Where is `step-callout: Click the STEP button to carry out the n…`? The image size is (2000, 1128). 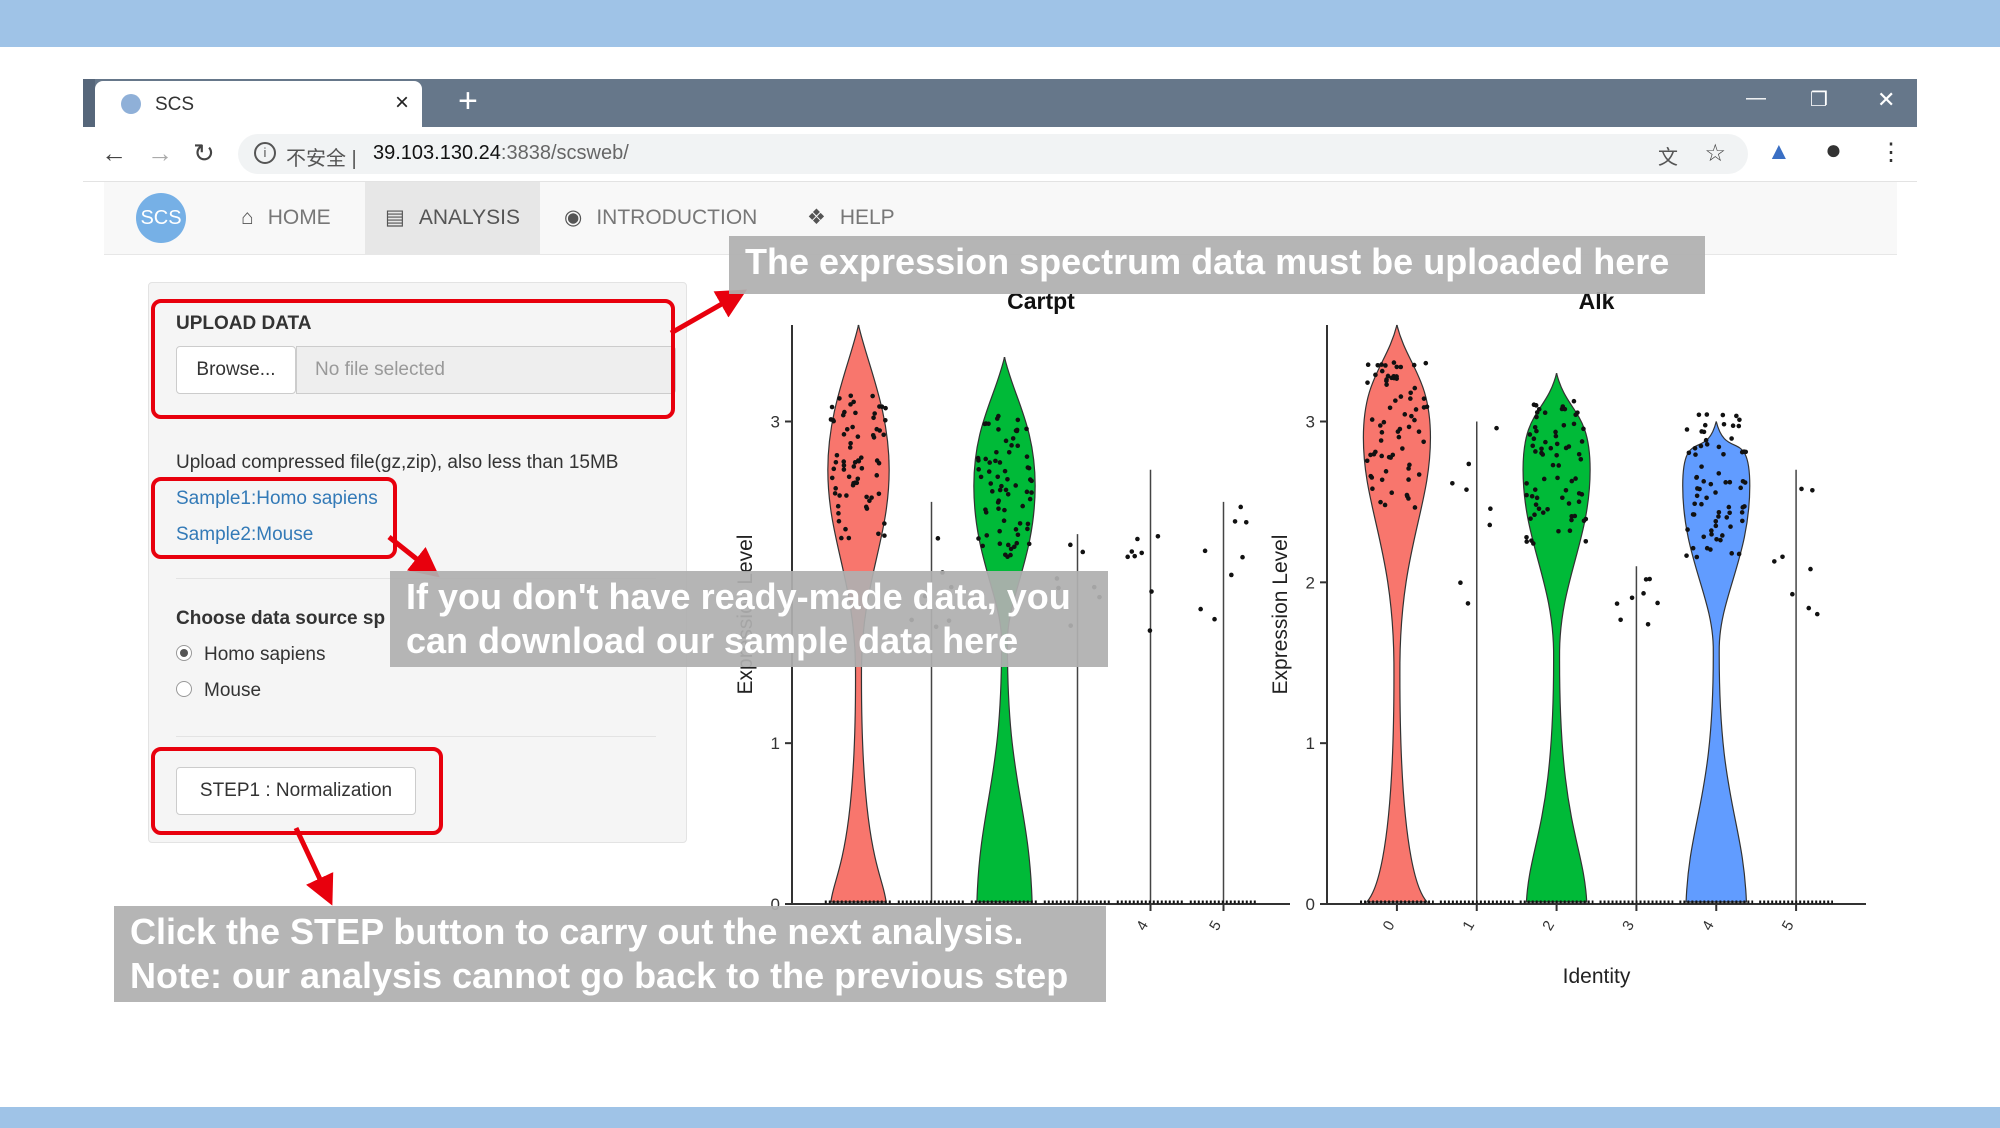 step-callout: Click the STEP button to carry out the n… is located at coordinates (610, 954).